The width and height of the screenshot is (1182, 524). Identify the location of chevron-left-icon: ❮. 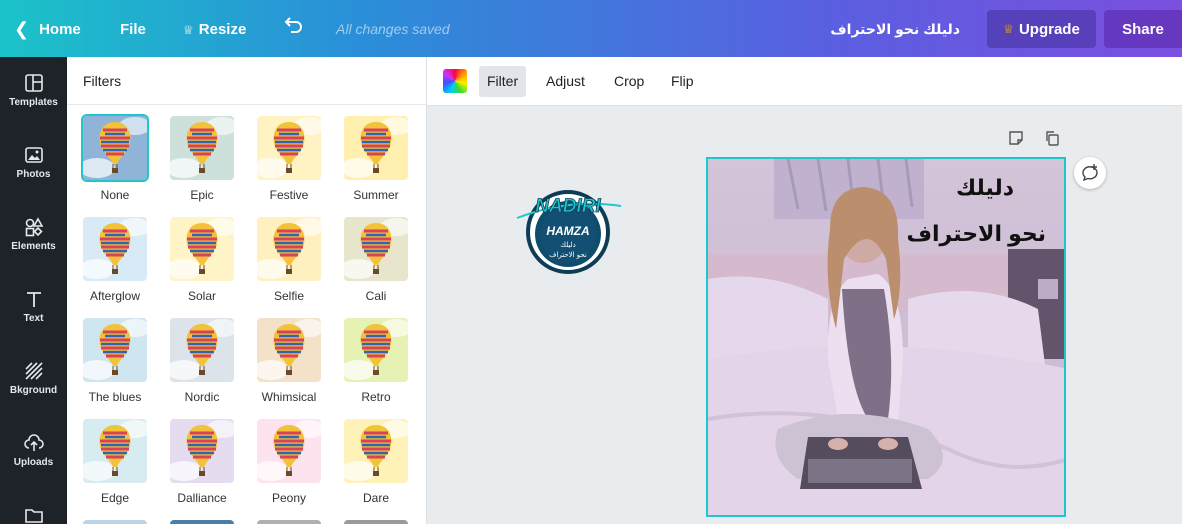
(22, 29).